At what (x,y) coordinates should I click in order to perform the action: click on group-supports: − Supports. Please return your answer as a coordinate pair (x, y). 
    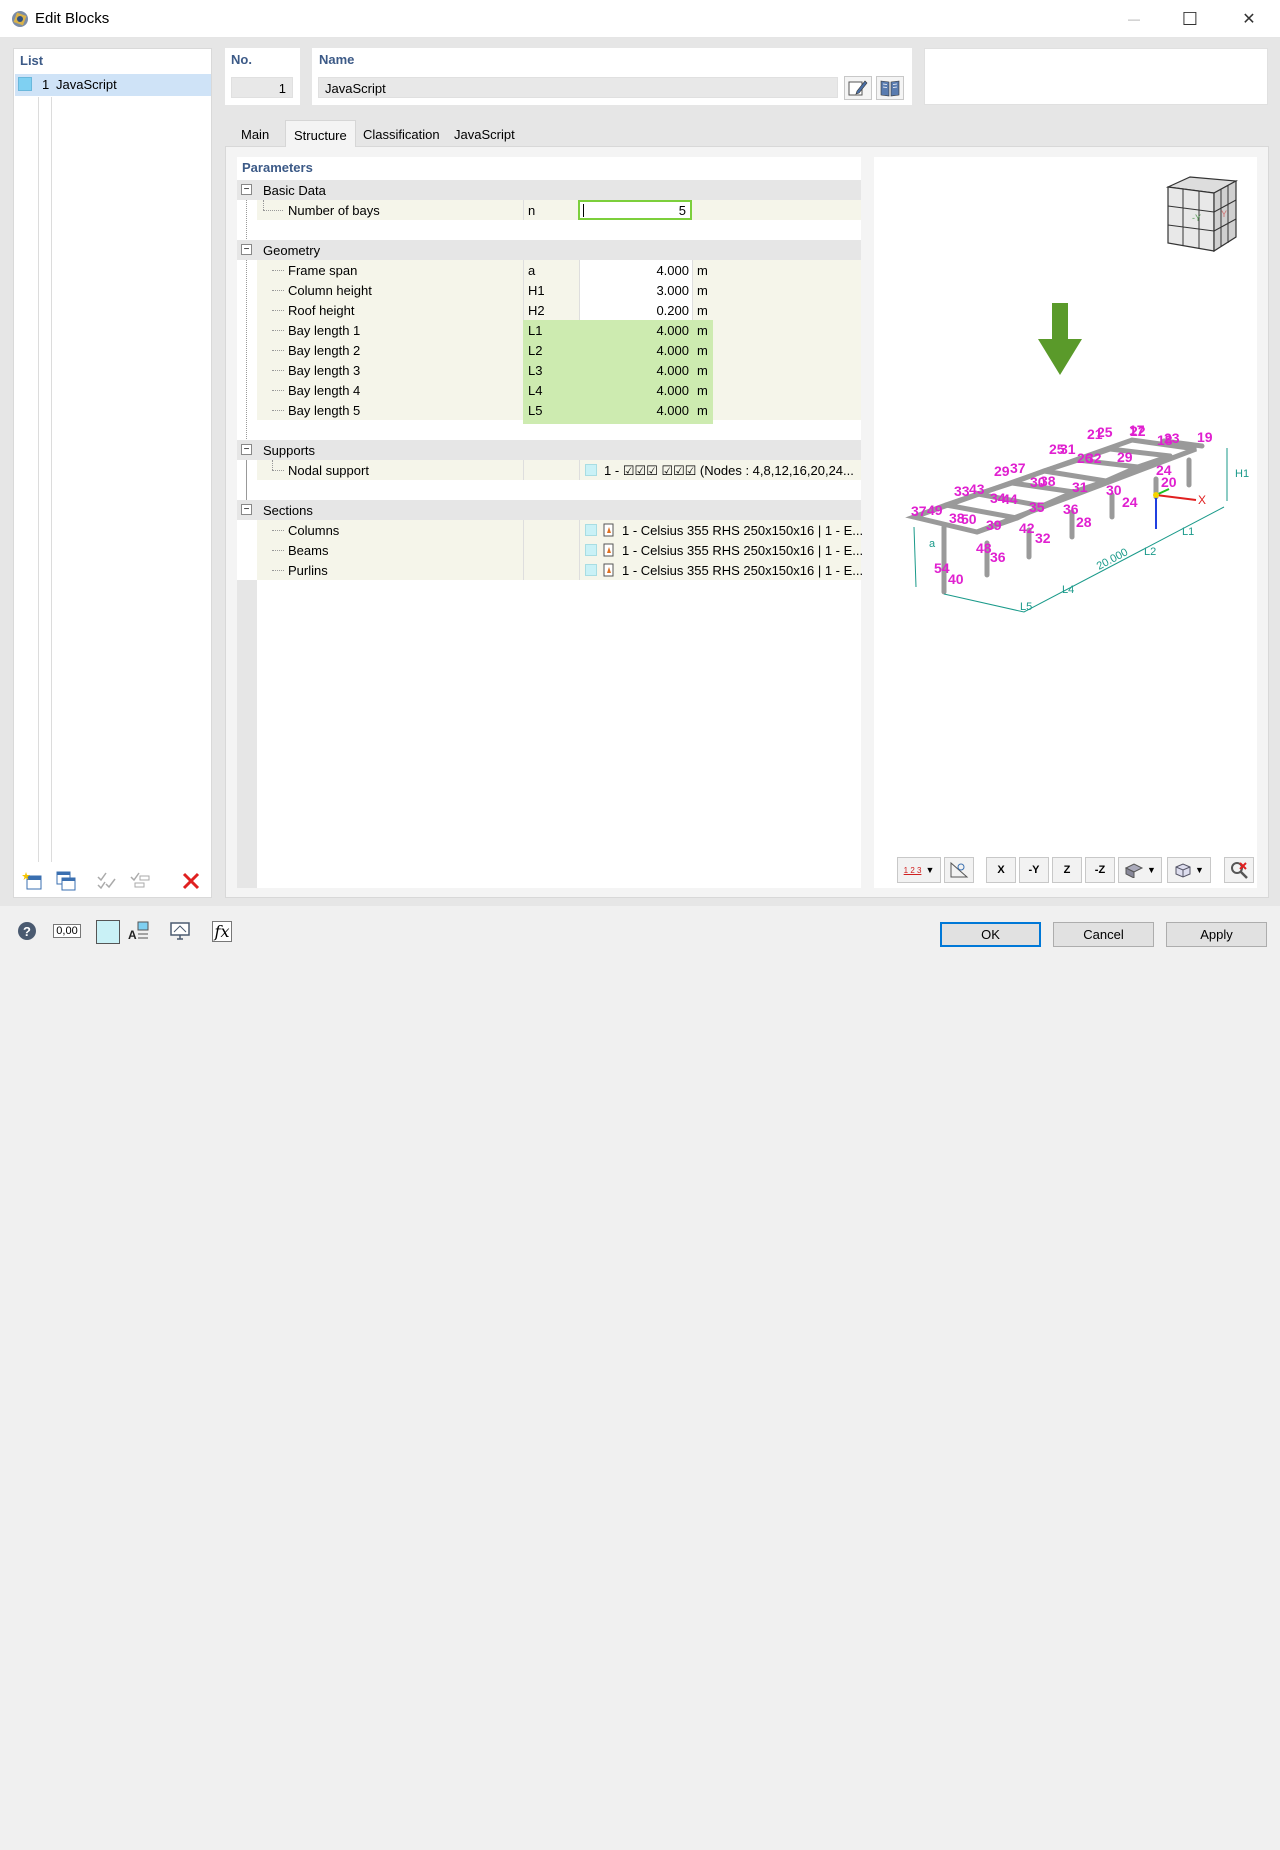
    Looking at the image, I should click on (549, 450).